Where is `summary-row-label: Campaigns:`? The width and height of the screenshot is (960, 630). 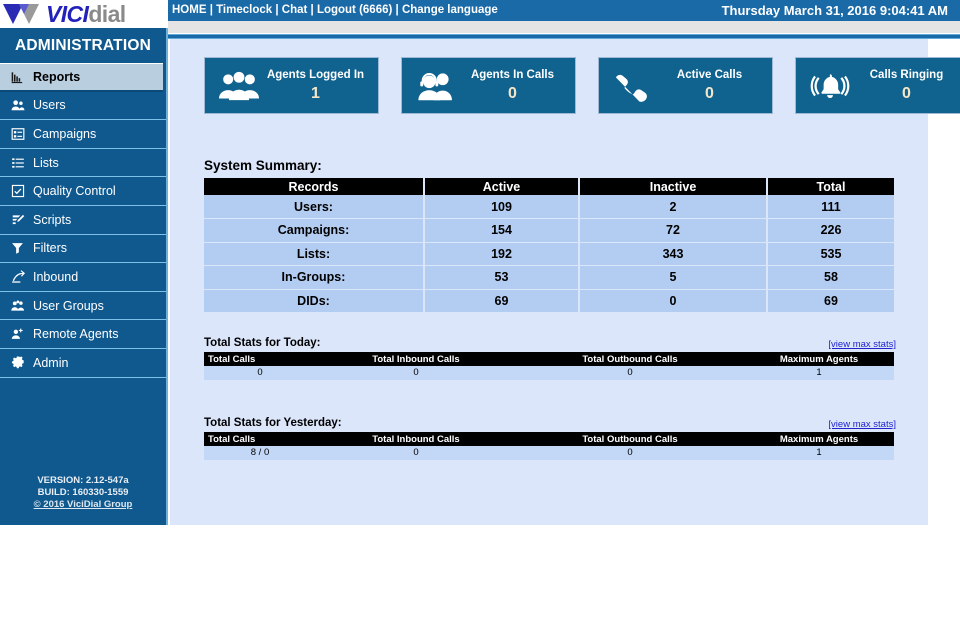 summary-row-label: Campaigns: is located at coordinates (314, 230).